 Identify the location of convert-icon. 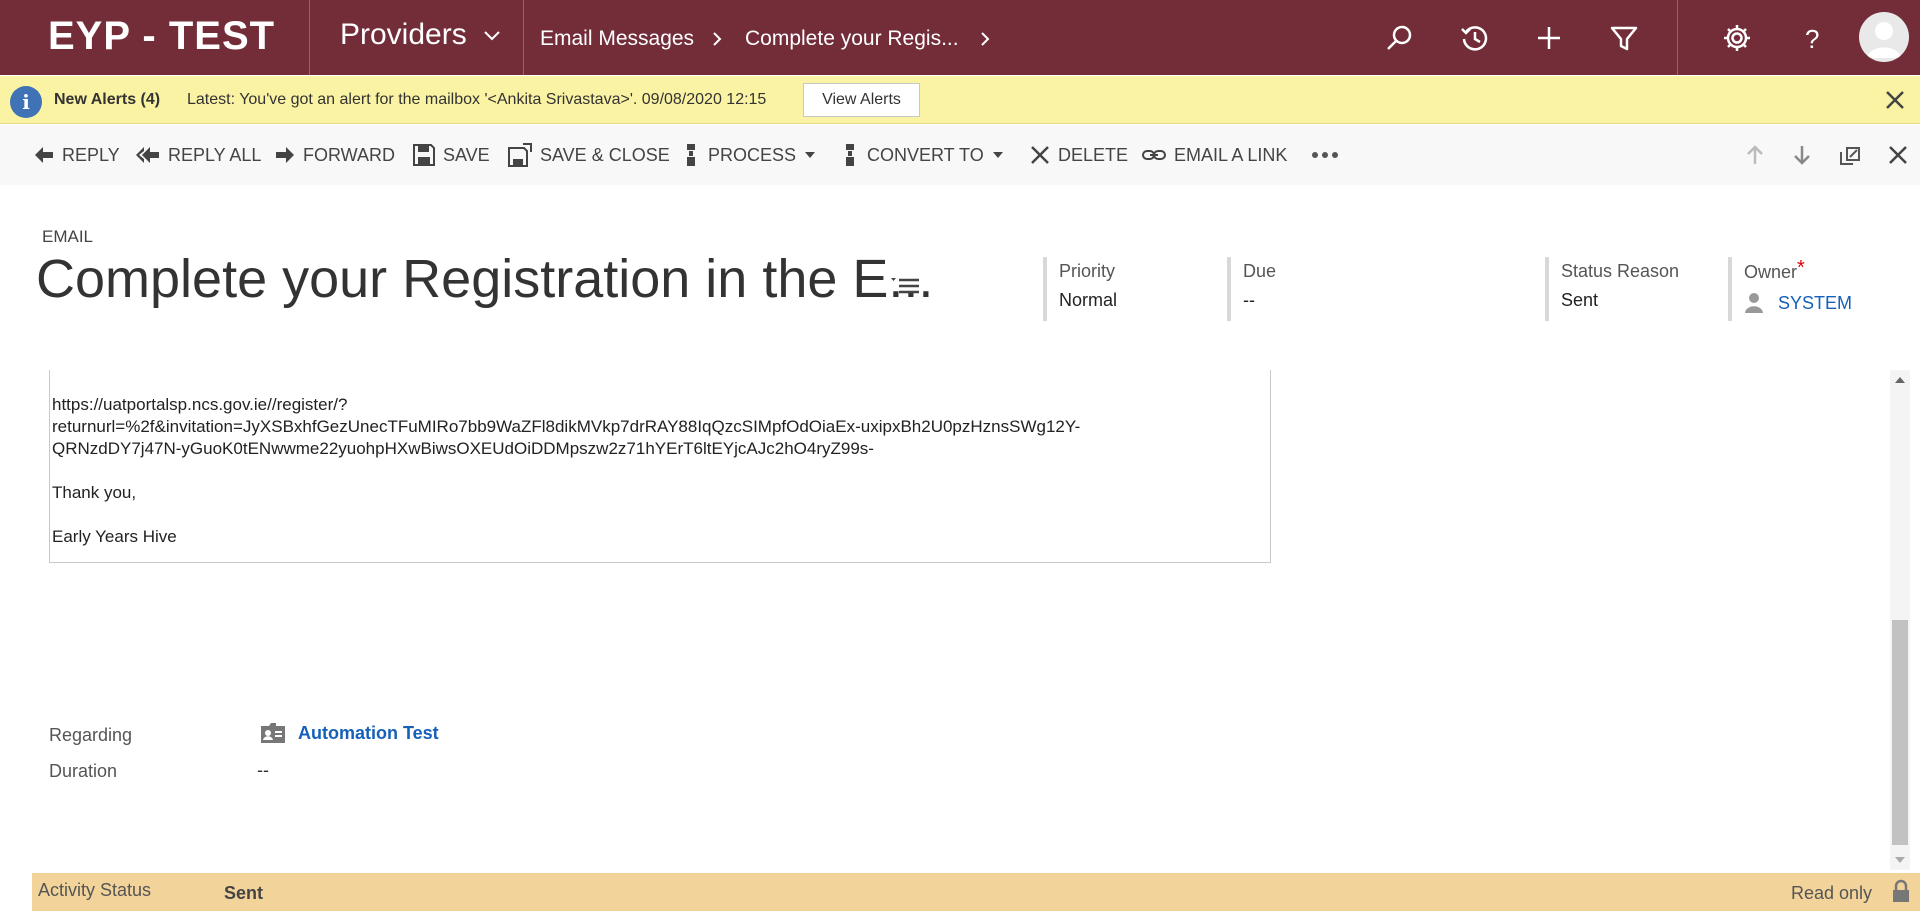
(850, 155).